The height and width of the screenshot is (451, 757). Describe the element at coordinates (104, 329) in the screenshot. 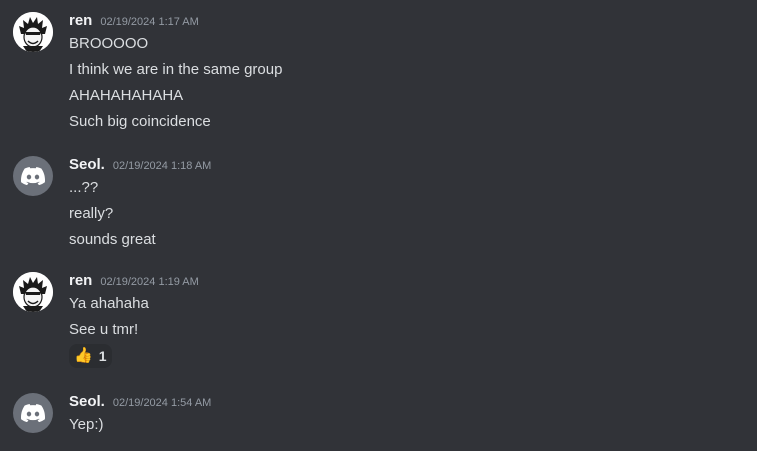

I see `message-text: See u tmr!` at that location.